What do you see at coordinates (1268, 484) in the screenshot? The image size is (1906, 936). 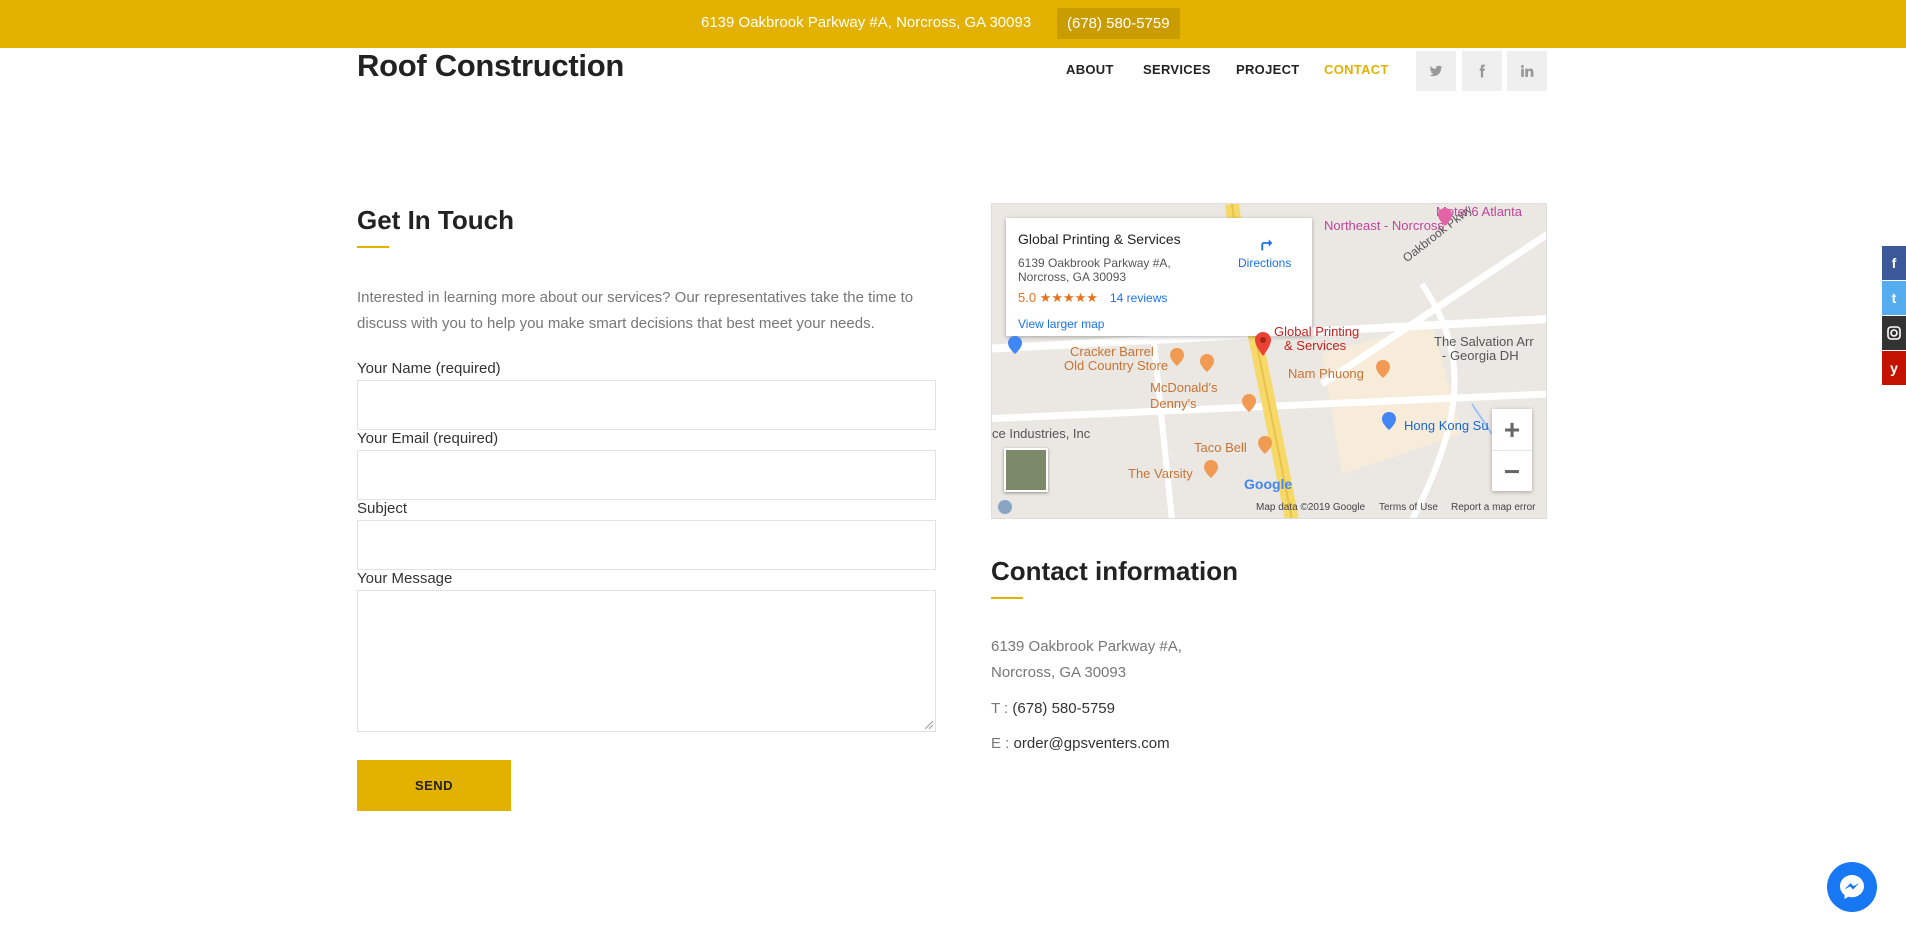 I see `google-logo: Google` at bounding box center [1268, 484].